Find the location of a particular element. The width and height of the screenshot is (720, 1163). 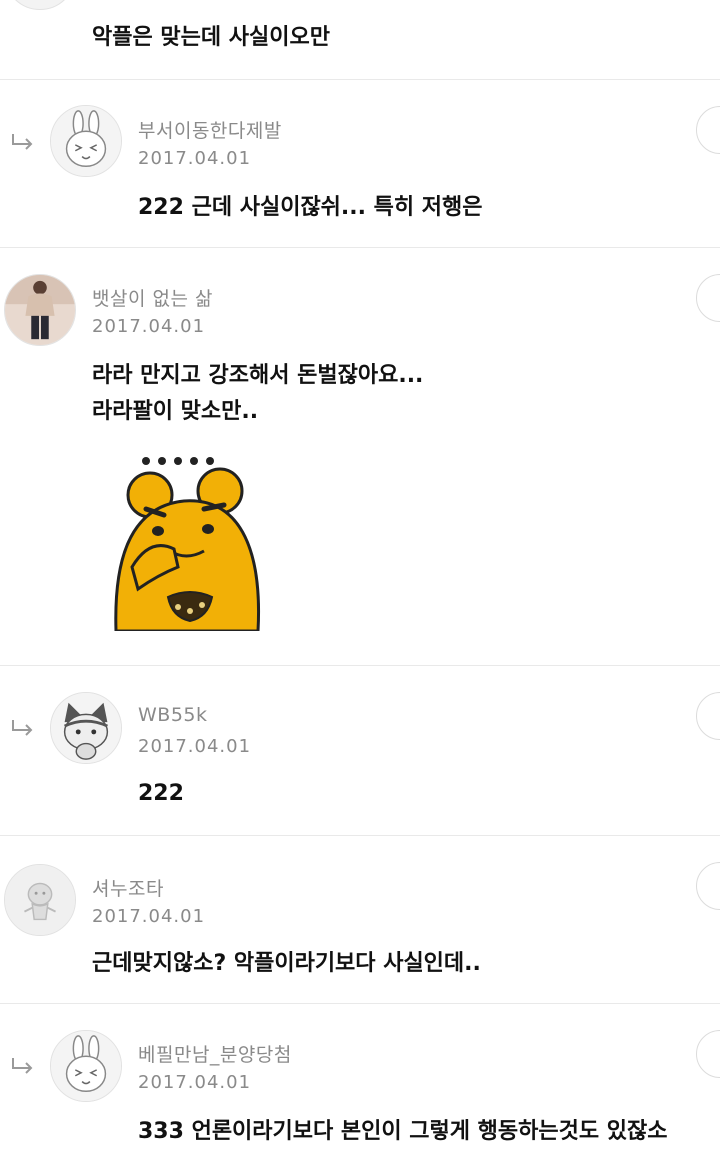

comment-item: WB55k 2017.04.01 222 is located at coordinates (360, 751).